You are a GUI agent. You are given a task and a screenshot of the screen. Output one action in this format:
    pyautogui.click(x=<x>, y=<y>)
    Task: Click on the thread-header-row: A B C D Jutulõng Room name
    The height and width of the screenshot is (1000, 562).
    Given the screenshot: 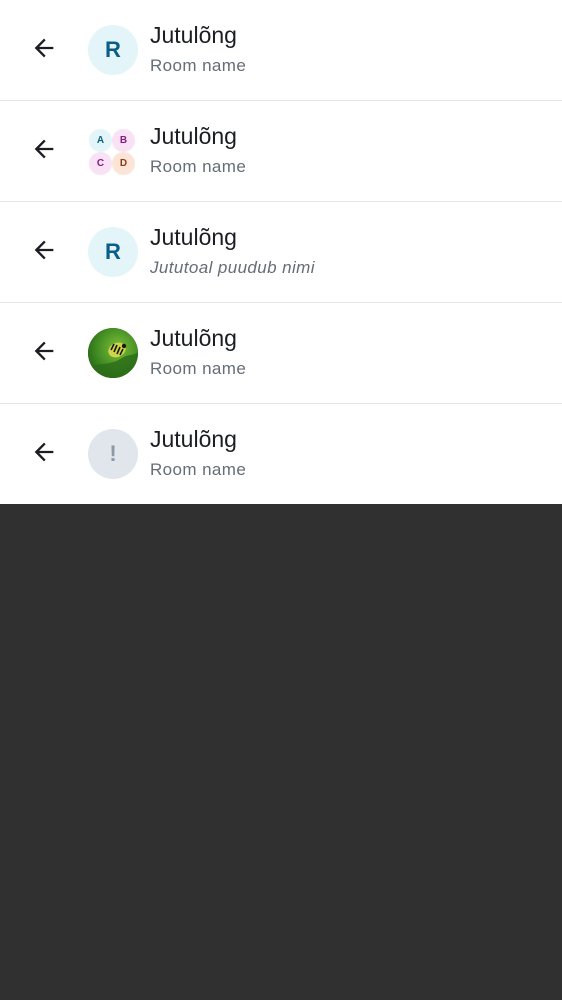 What is the action you would take?
    pyautogui.click(x=281, y=151)
    